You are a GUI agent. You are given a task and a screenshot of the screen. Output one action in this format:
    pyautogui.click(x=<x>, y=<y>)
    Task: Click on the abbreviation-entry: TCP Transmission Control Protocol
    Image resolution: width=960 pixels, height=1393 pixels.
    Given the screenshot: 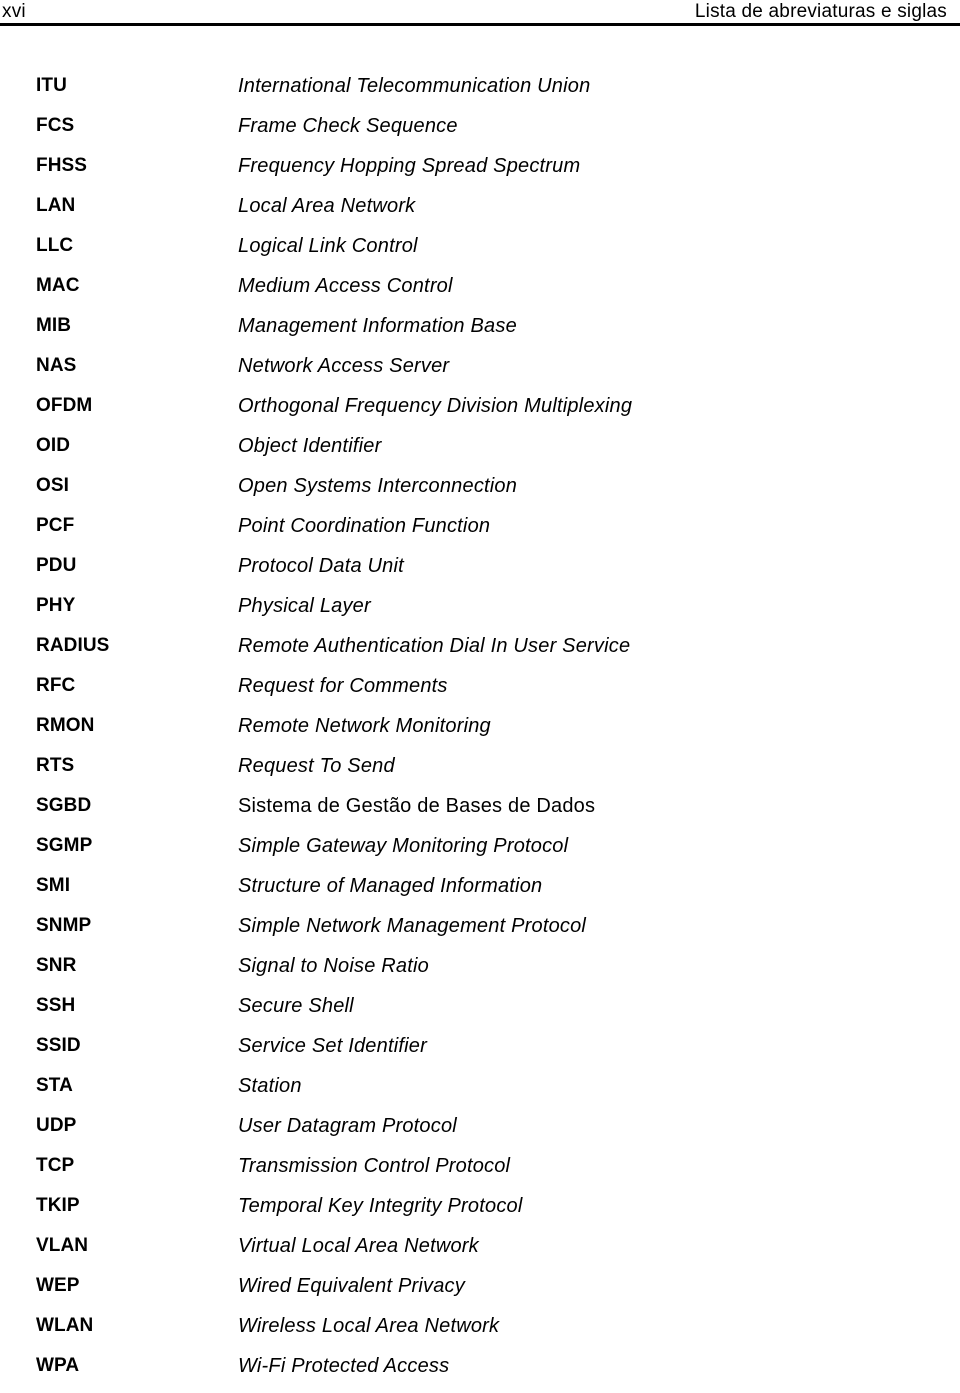 What is the action you would take?
    pyautogui.click(x=480, y=1173)
    